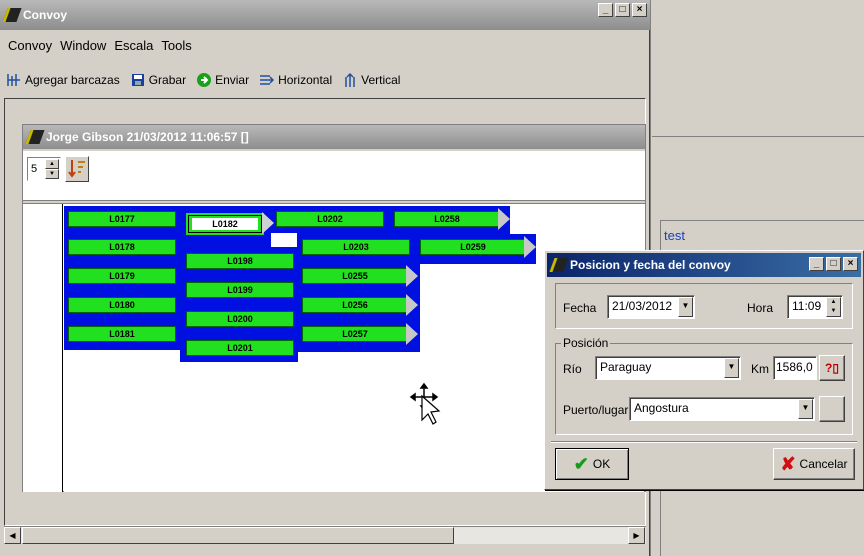 The image size is (864, 556). I want to click on help-icon: ?▯, so click(832, 368).